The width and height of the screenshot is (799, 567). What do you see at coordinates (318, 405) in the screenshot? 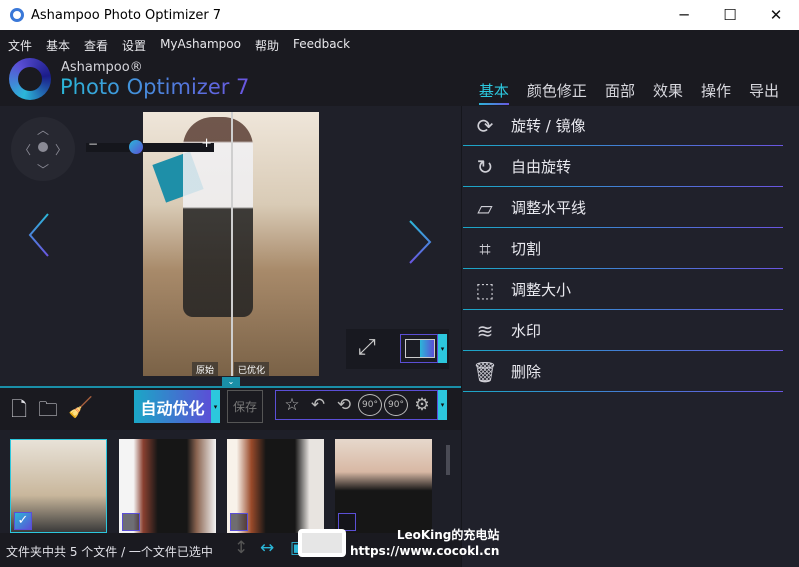
I see `undo-icon: ↶` at bounding box center [318, 405].